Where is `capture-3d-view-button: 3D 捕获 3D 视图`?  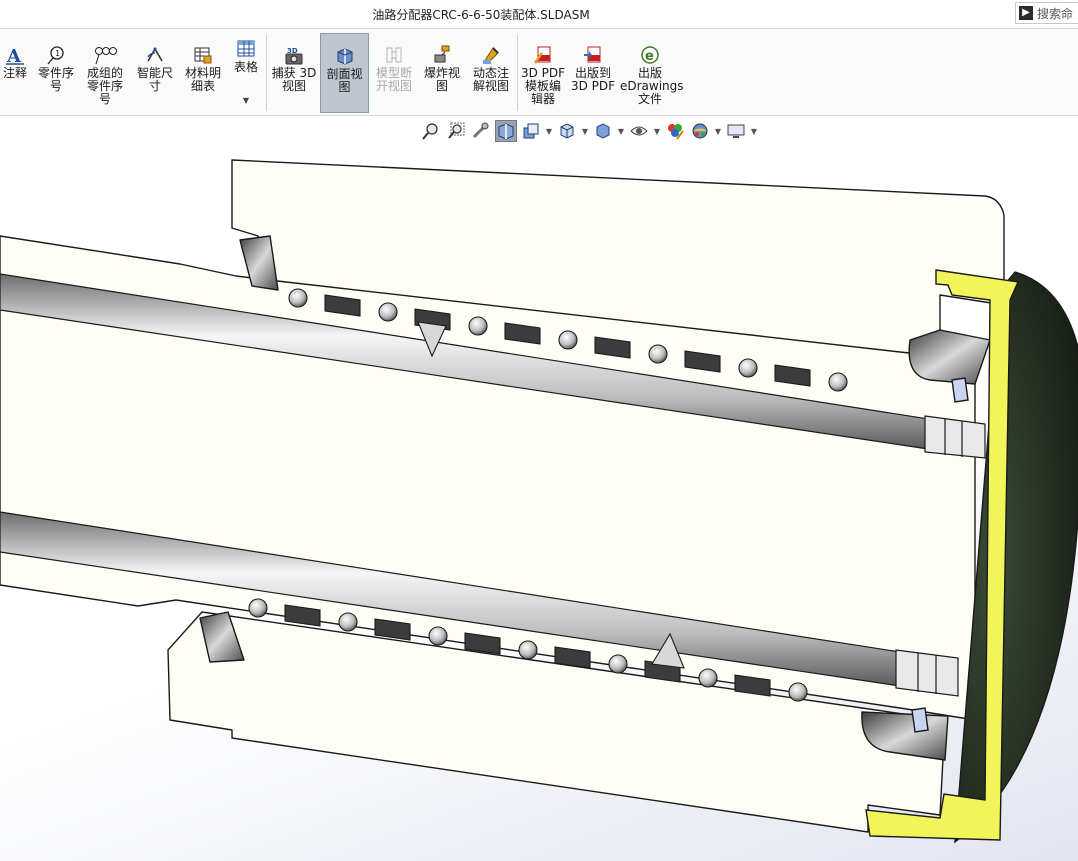 capture-3d-view-button: 3D 捕获 3D 视图 is located at coordinates (294, 73).